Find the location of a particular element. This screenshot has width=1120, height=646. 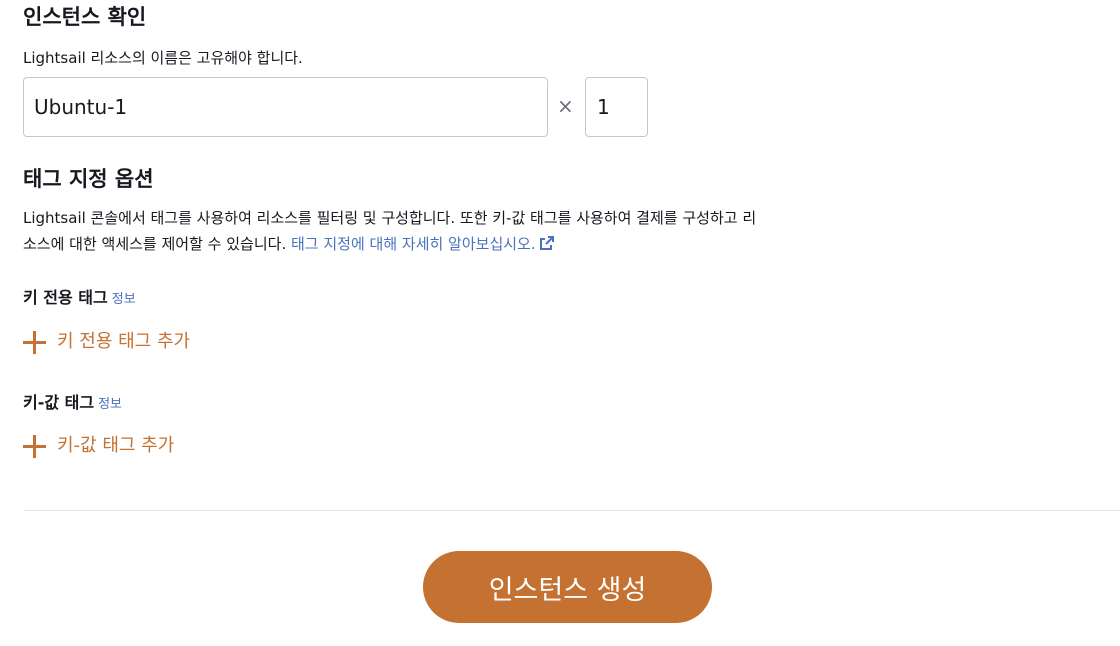

key-value-tags-heading: 키-값 태그 정보 is located at coordinates (72, 404).